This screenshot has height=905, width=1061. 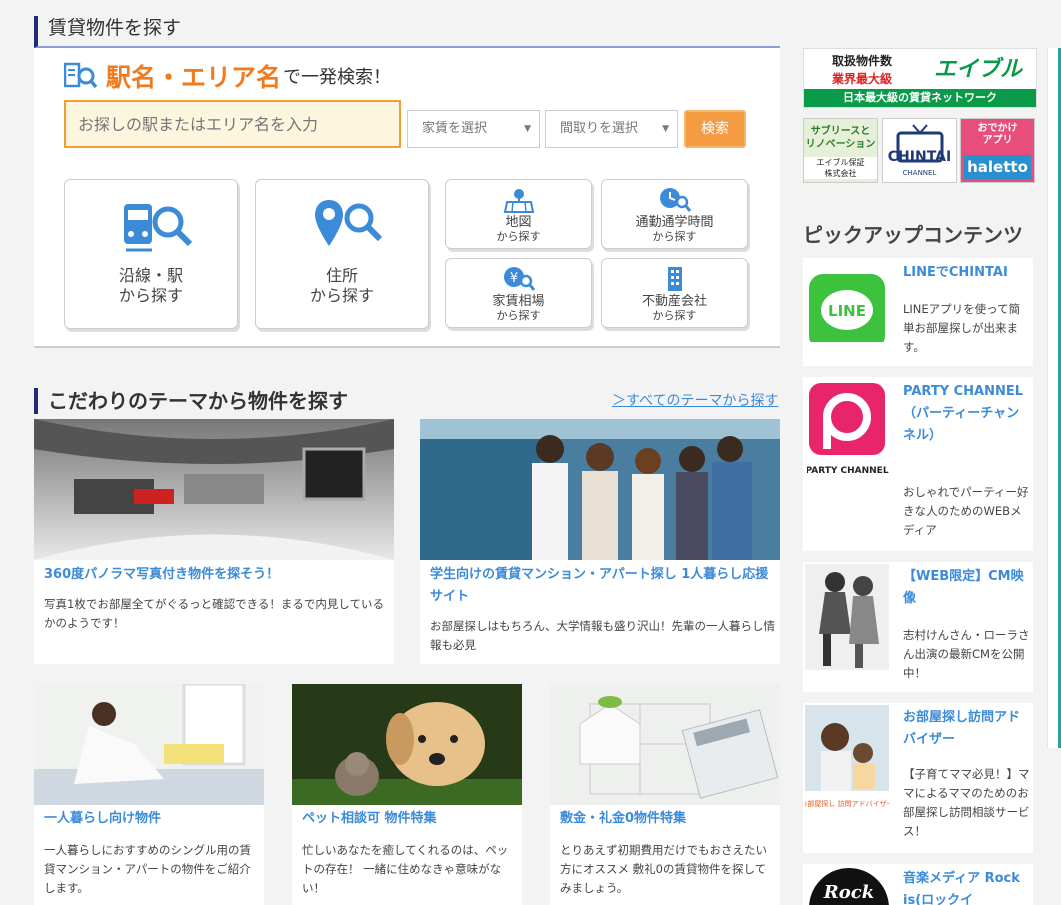 What do you see at coordinates (847, 311) in the screenshot?
I see `line-logo-text: LINE` at bounding box center [847, 311].